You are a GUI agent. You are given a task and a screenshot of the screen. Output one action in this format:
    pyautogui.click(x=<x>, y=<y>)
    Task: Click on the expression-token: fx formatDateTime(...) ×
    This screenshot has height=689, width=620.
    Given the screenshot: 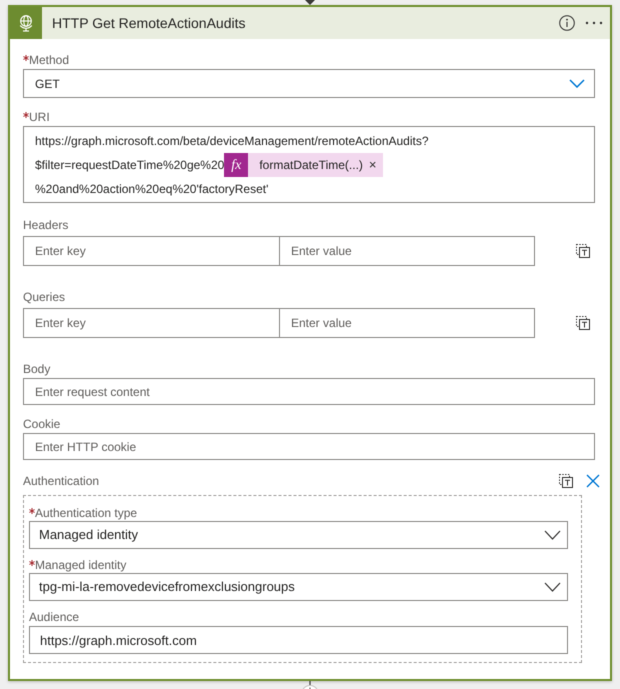 What is the action you would take?
    pyautogui.click(x=303, y=165)
    